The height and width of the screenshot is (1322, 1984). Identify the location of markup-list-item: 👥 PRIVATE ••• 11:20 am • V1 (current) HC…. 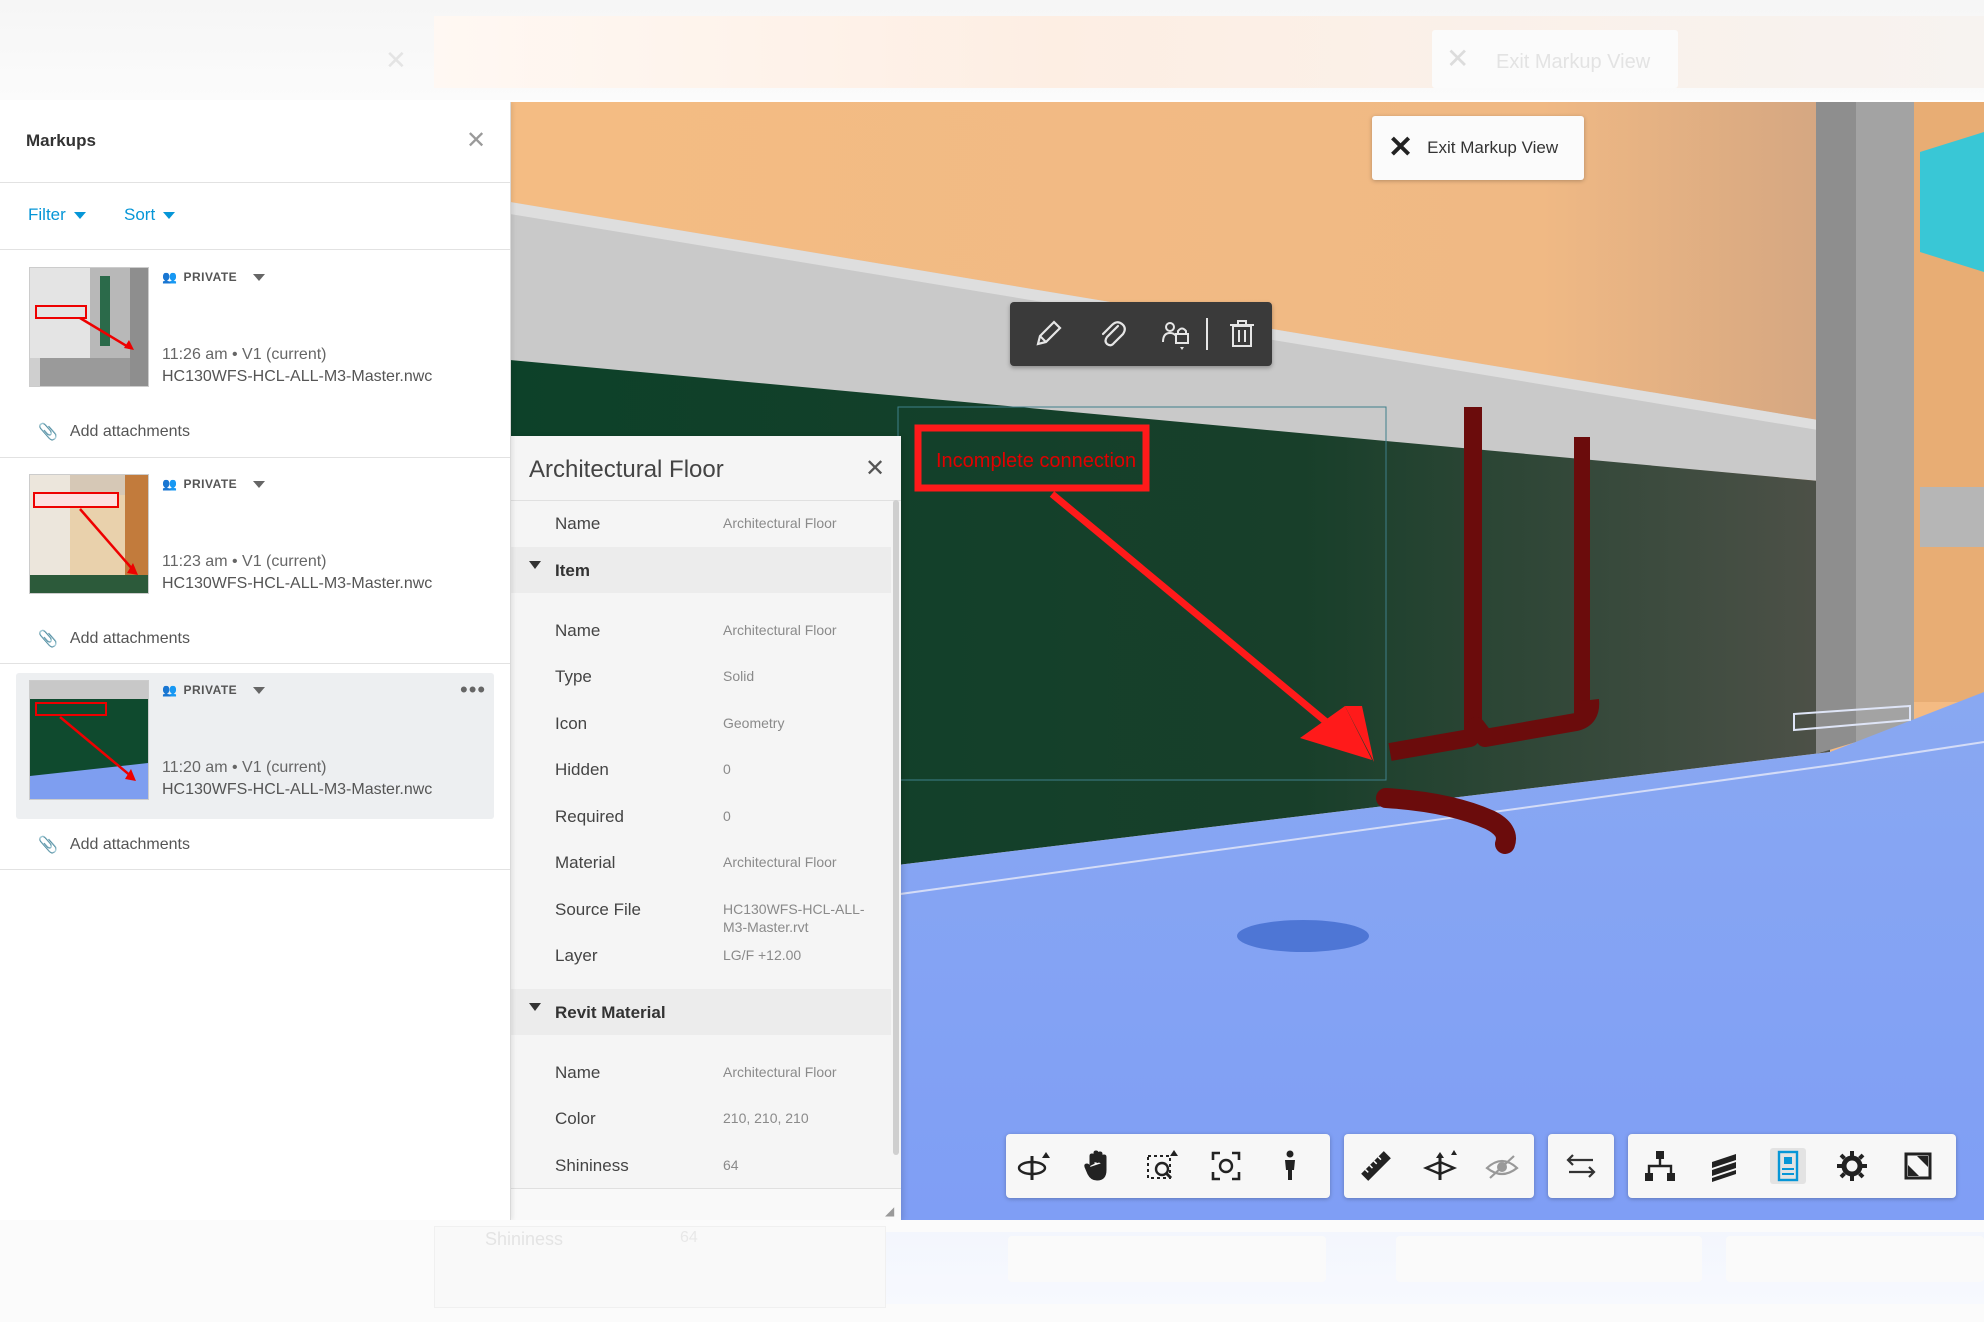
(255, 766).